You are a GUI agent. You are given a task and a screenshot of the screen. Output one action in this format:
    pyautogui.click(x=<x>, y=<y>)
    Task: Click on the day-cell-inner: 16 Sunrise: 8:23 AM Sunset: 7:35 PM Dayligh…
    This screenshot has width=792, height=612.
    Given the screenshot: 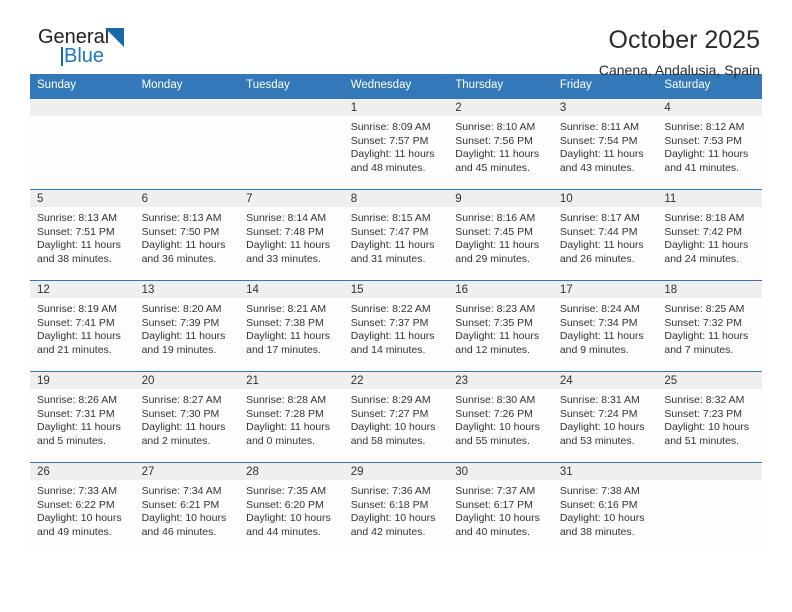 What is the action you would take?
    pyautogui.click(x=500, y=326)
    